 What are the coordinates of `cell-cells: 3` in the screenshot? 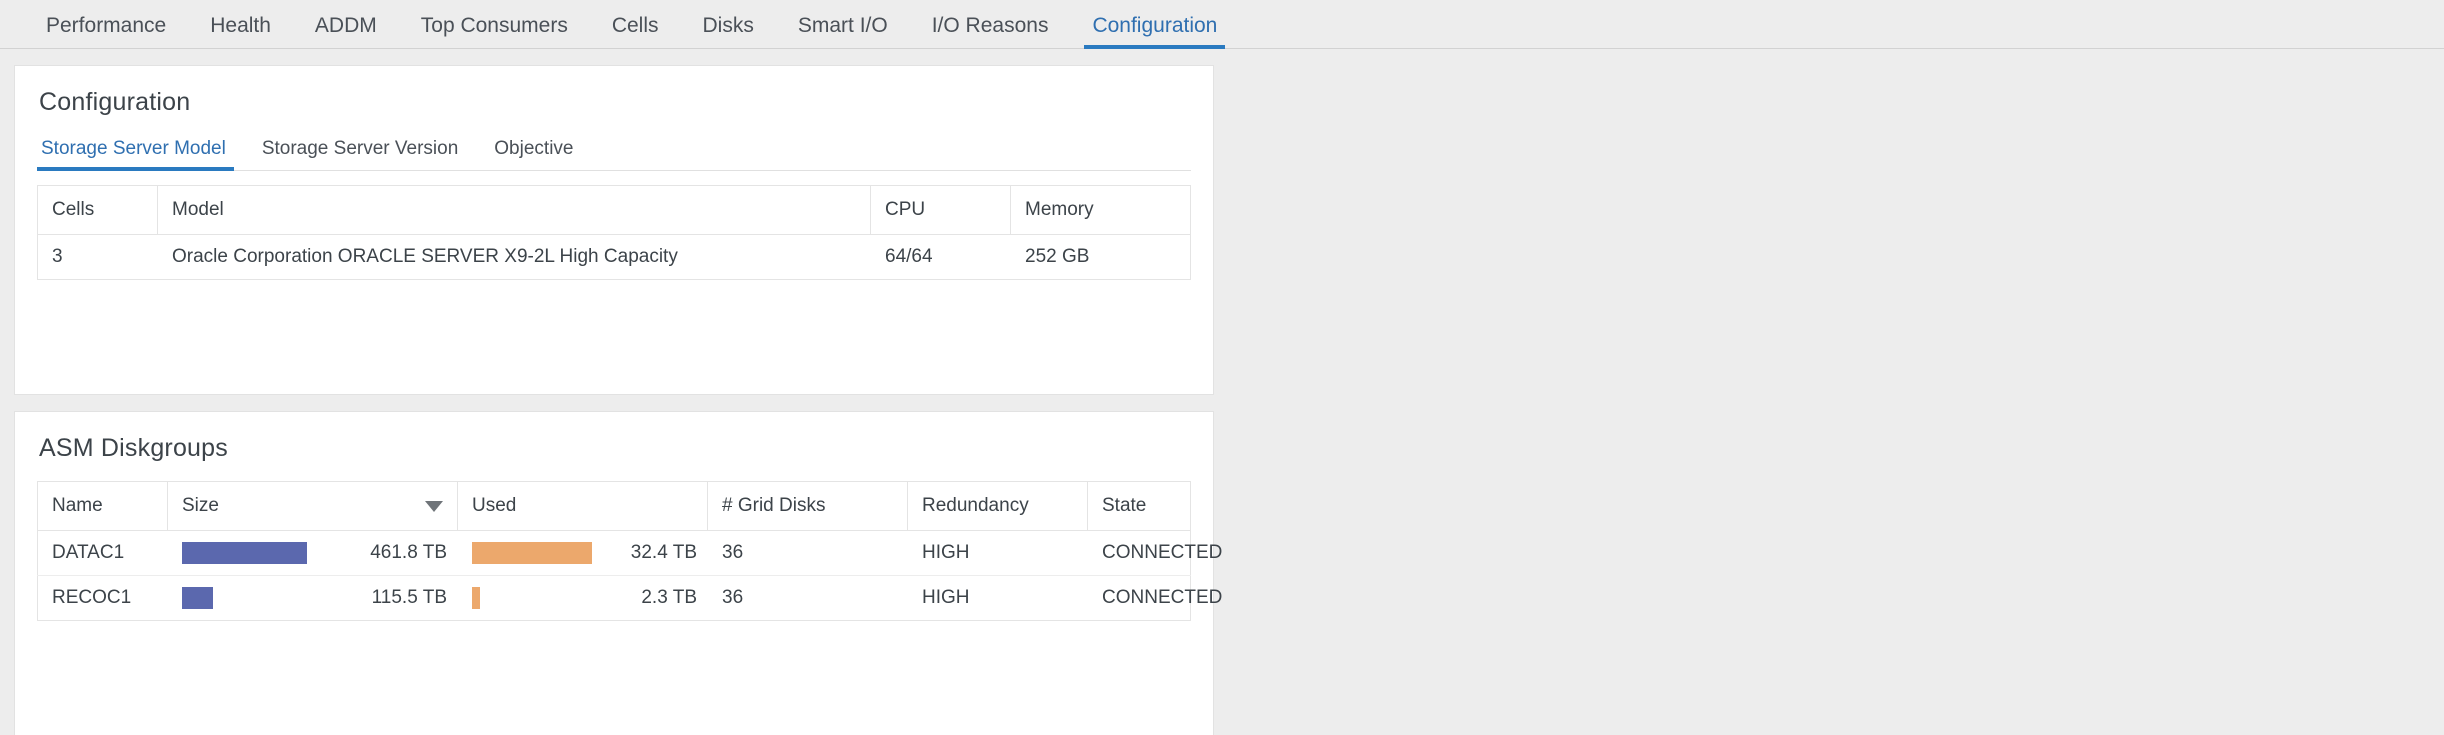 It's located at (97, 257).